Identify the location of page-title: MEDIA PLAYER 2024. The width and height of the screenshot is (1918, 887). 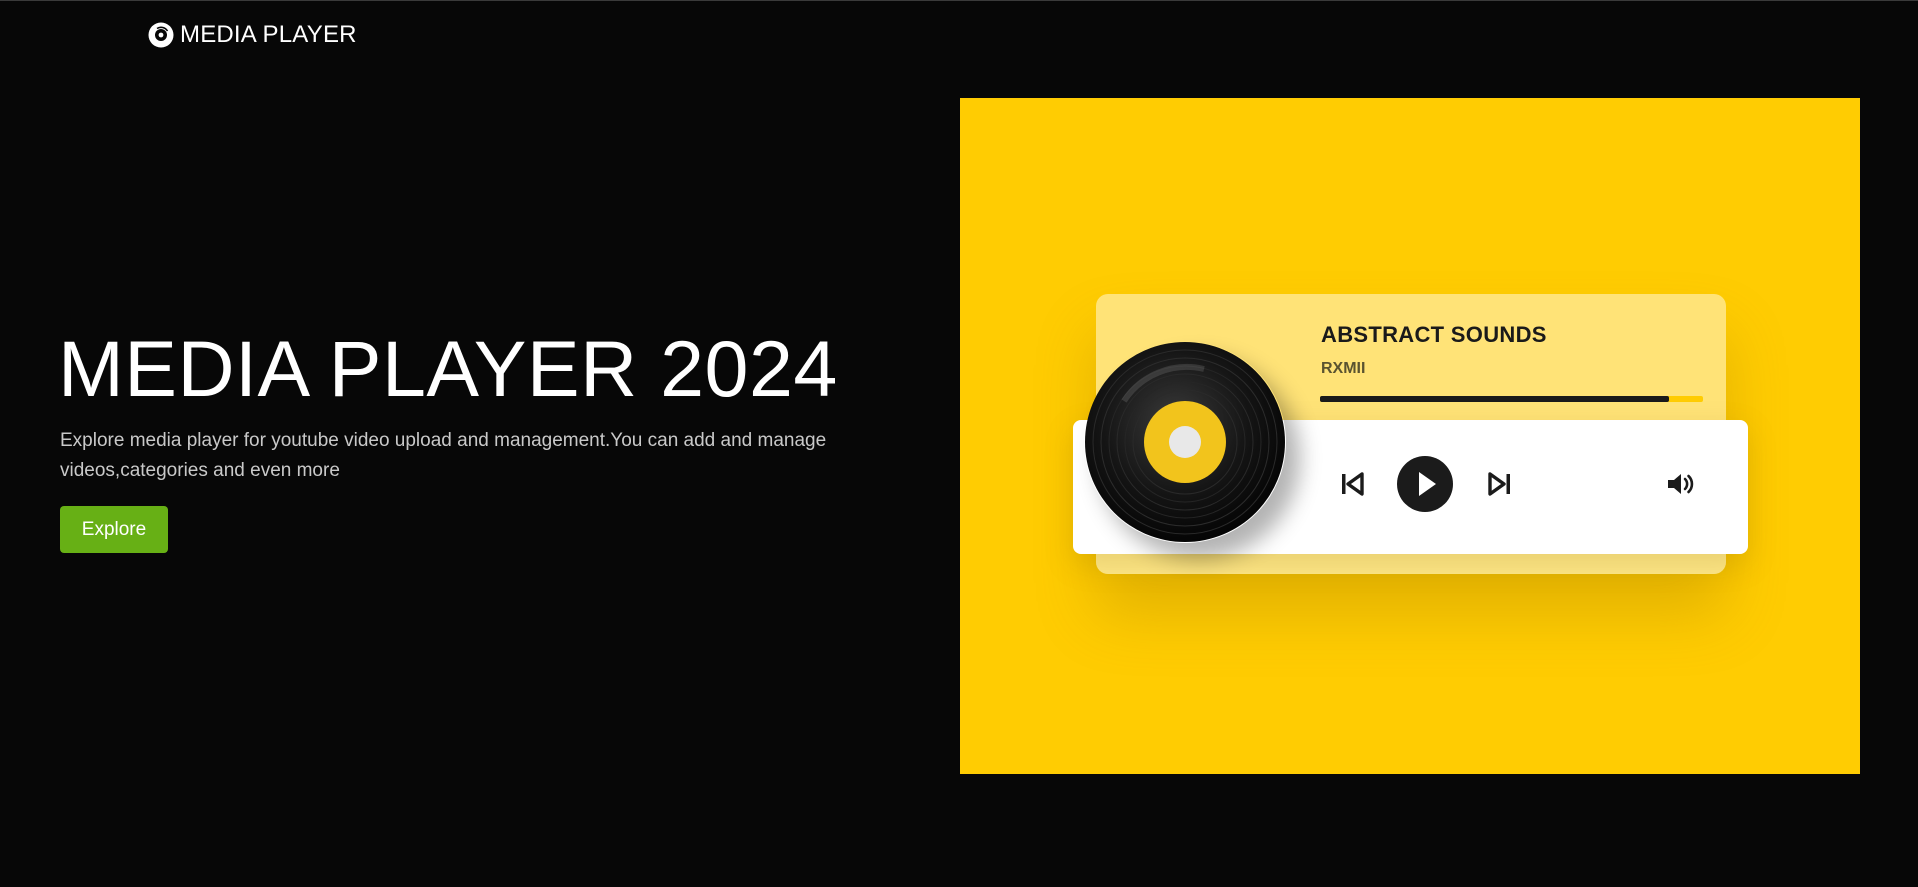
(448, 368).